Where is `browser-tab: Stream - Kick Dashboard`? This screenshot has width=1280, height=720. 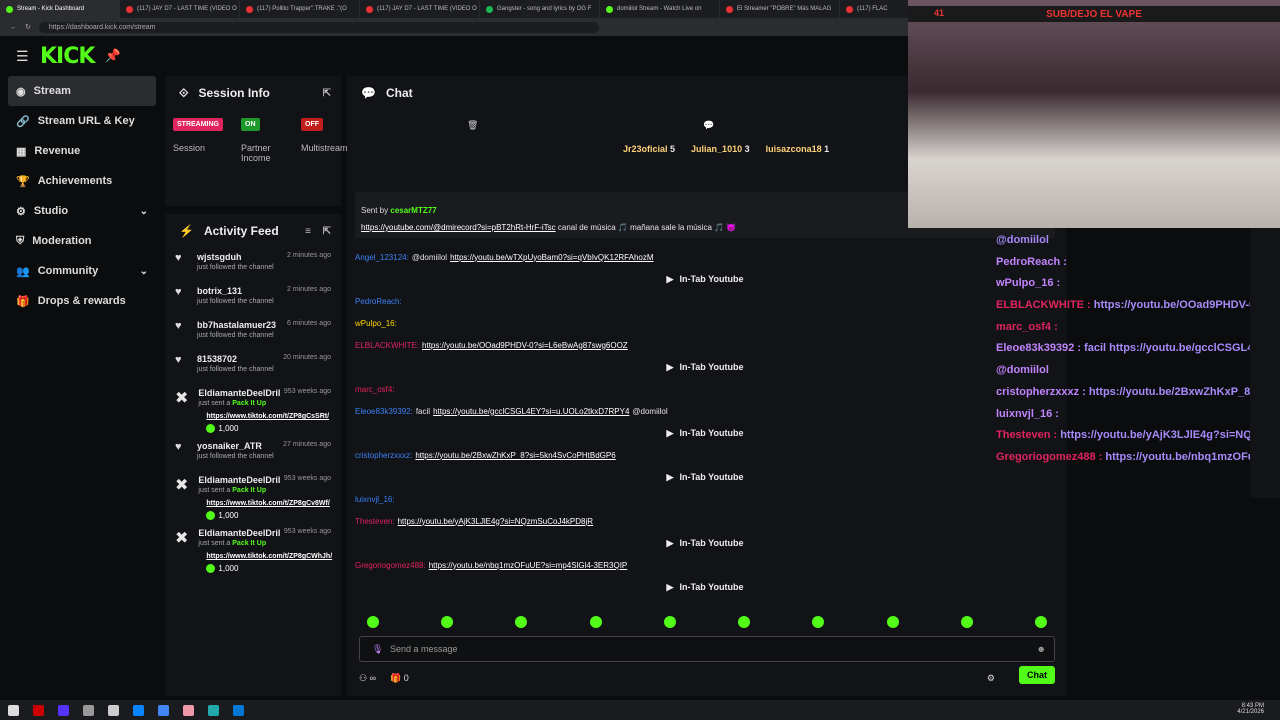
browser-tab: Stream - Kick Dashboard is located at coordinates (60, 9).